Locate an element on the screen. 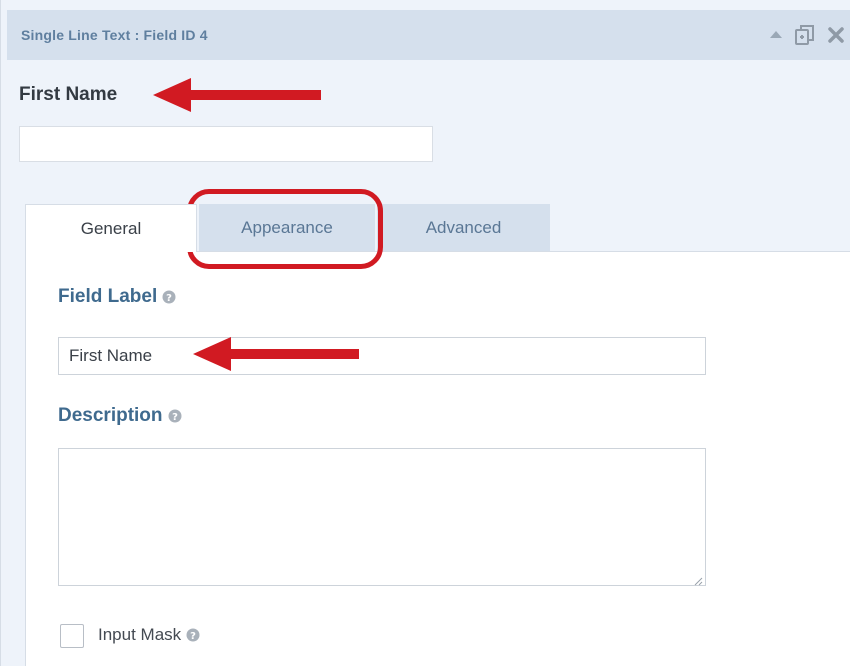  field-label-heading-text: Field Label is located at coordinates (108, 296).